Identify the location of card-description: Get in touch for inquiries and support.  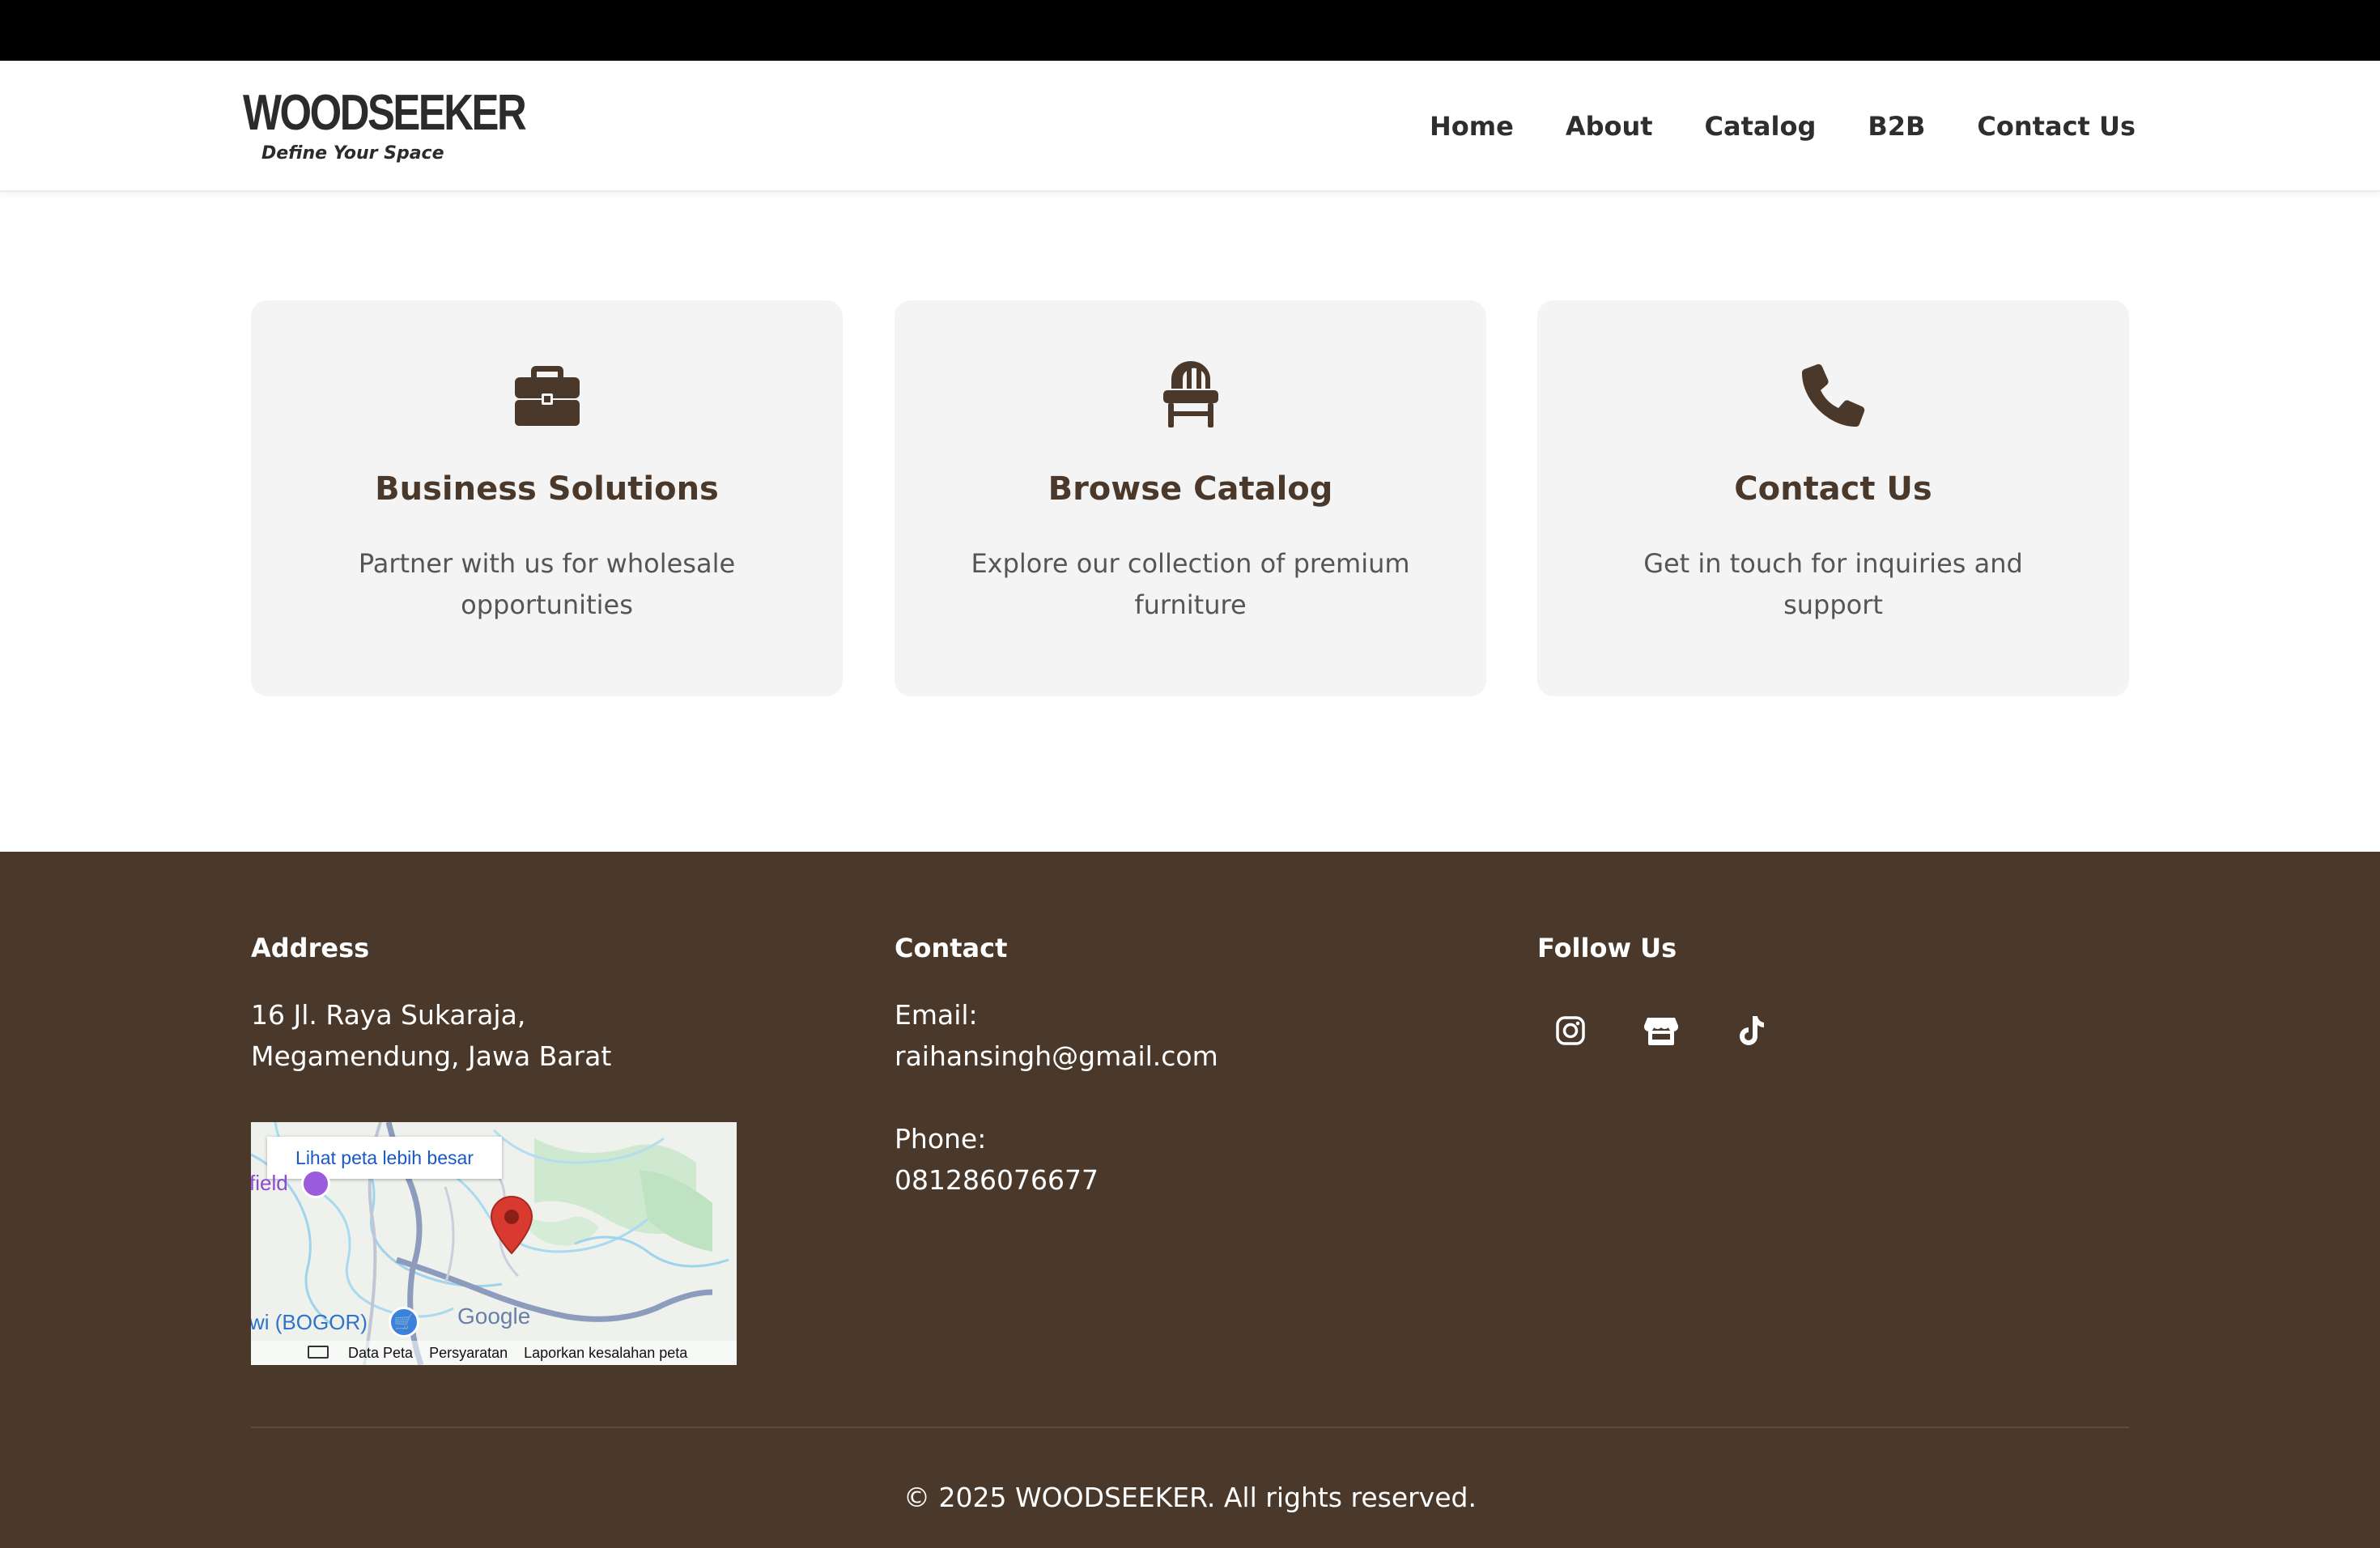
(1833, 584).